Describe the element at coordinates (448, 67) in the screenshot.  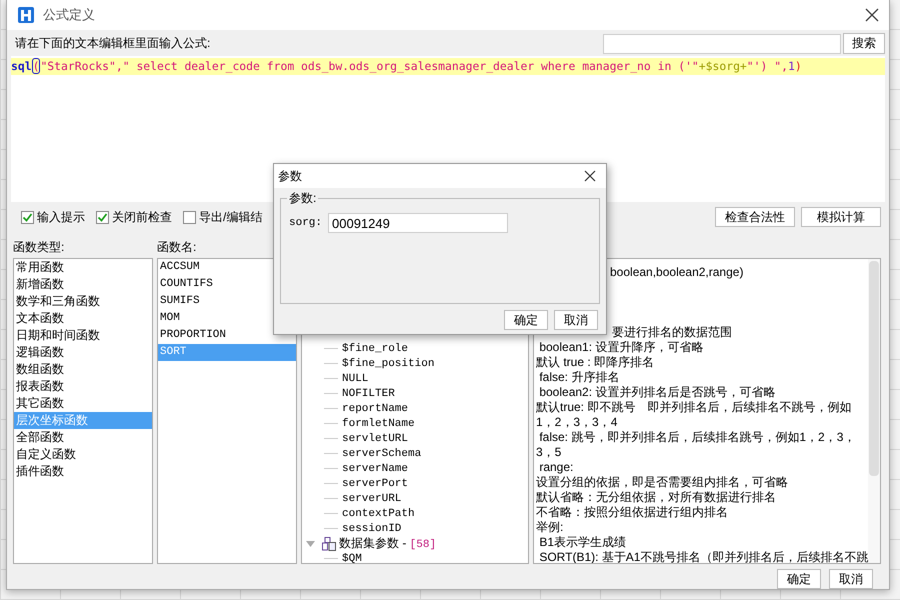
I see `formula-code: sql("StarRocks"," select dealer_code from ods_bw.ods_org_salesmanager_dealer where manager_no in ('"+$sorg+"') ",1)` at that location.